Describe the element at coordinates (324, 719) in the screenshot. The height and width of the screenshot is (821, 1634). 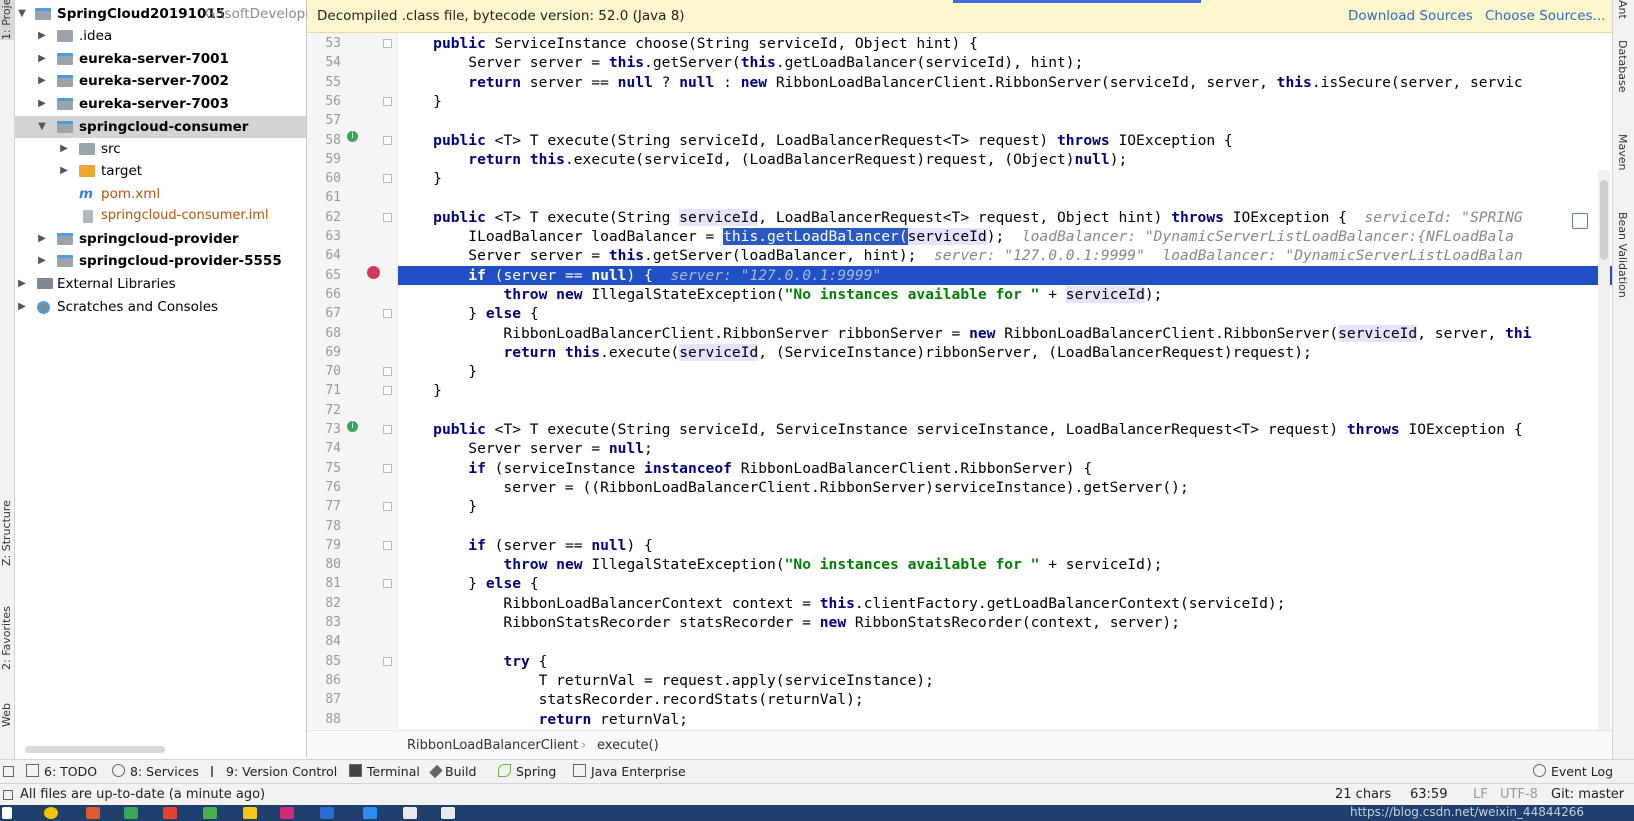
I see `line-number: 88` at that location.